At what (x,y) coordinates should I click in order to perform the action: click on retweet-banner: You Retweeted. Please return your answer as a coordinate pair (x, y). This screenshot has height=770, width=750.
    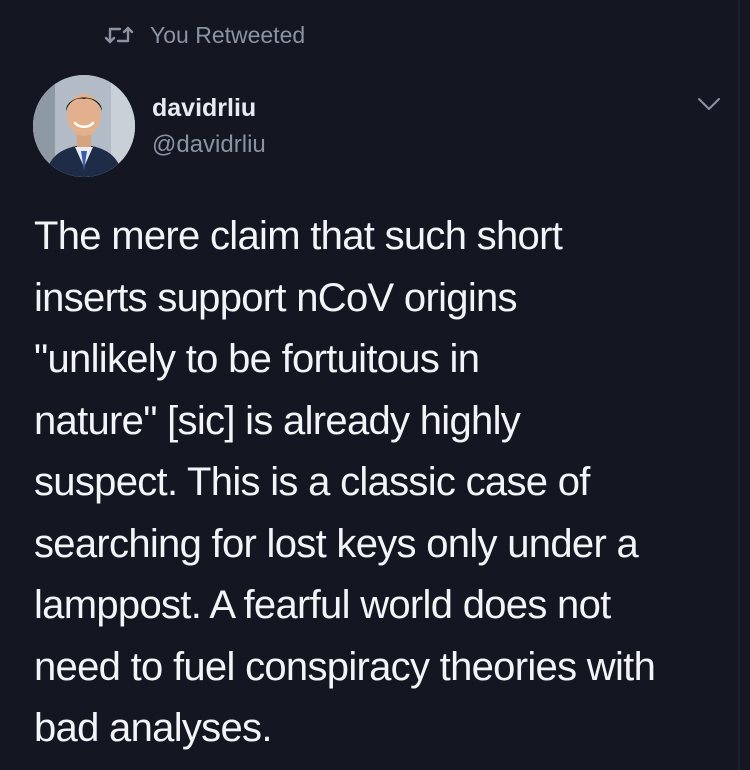
    Looking at the image, I should click on (204, 35).